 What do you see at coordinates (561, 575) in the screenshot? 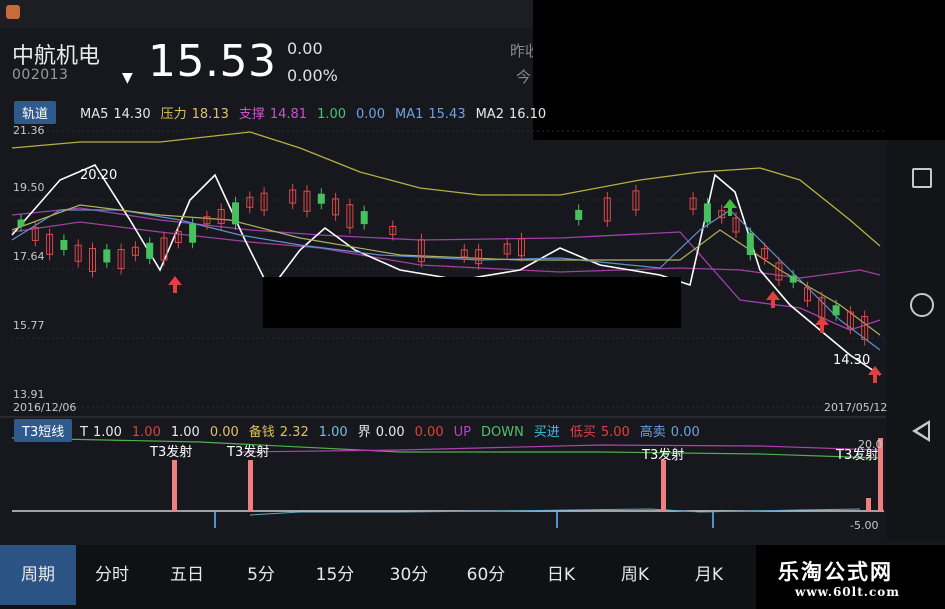
I see `tab-daily: 日K` at bounding box center [561, 575].